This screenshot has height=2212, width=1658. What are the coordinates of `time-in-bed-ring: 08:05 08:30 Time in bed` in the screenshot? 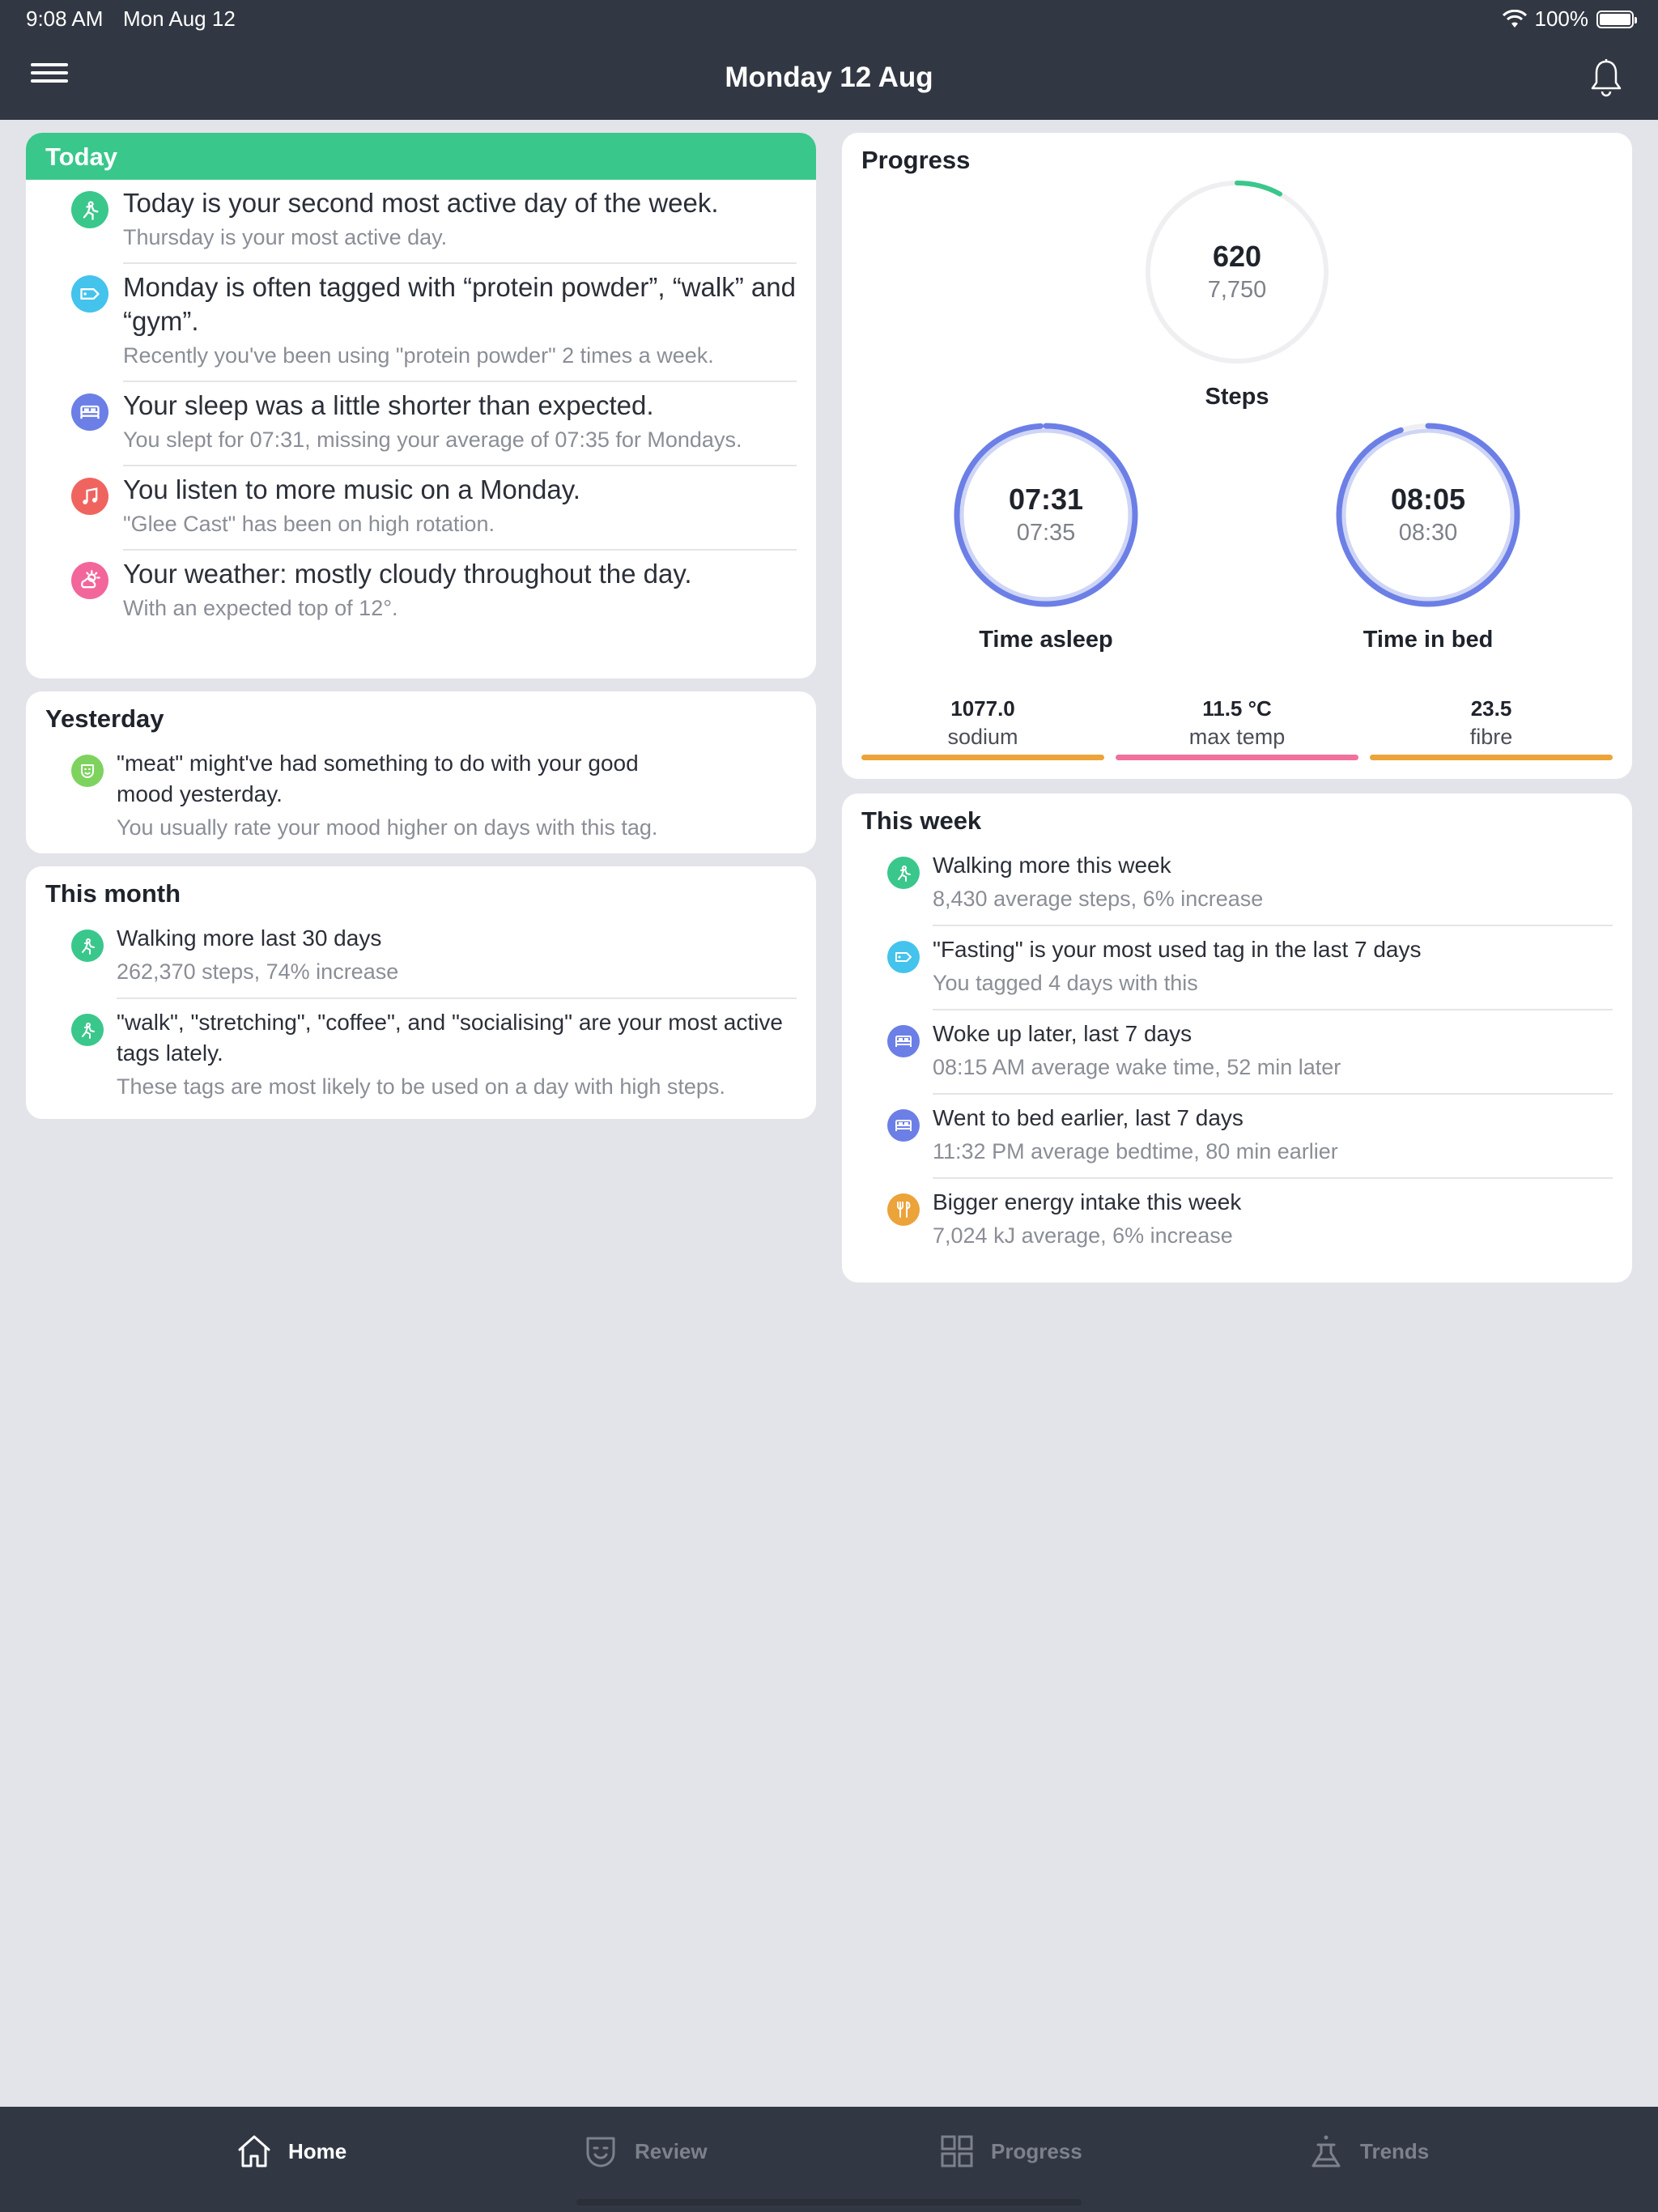 It's located at (1428, 543).